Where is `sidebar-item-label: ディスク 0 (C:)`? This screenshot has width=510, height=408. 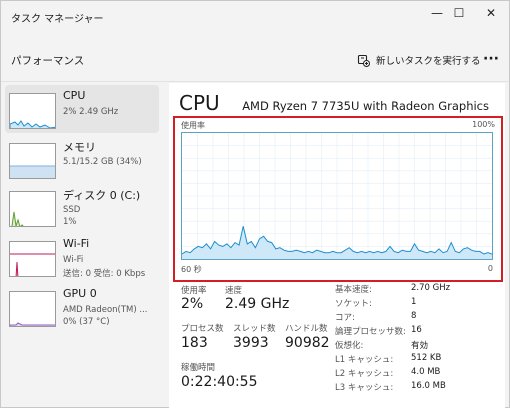 sidebar-item-label: ディスク 0 (C:) is located at coordinates (102, 195).